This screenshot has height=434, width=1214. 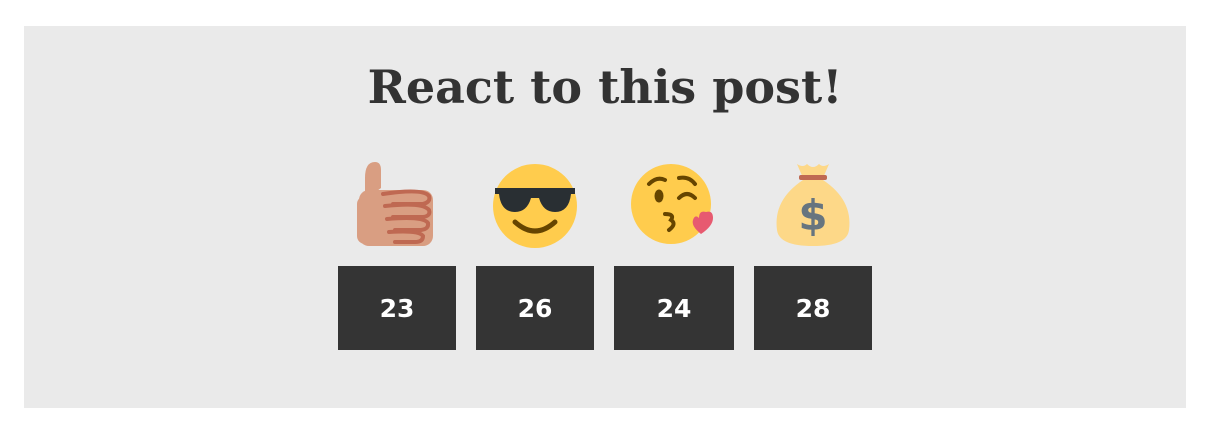 I want to click on thumbs-up-icon, so click(x=397, y=204).